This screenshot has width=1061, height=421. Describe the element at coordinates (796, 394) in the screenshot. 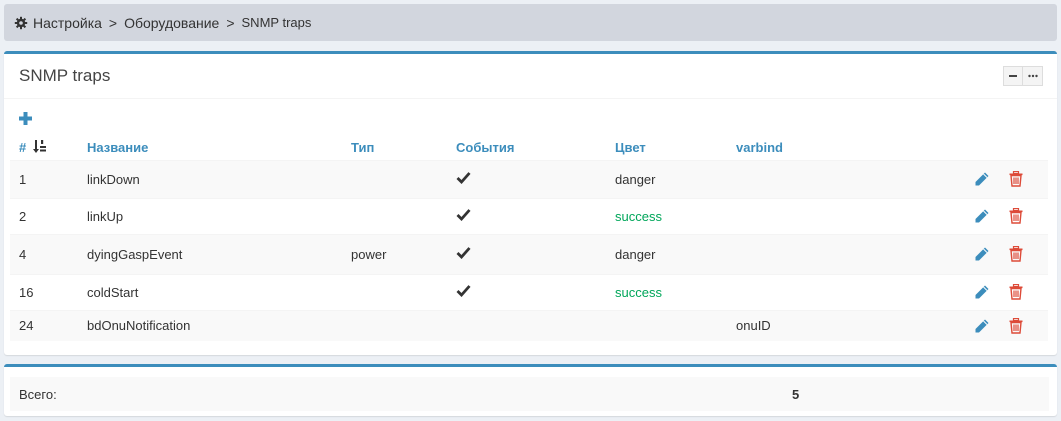

I see `total-value: 5` at that location.